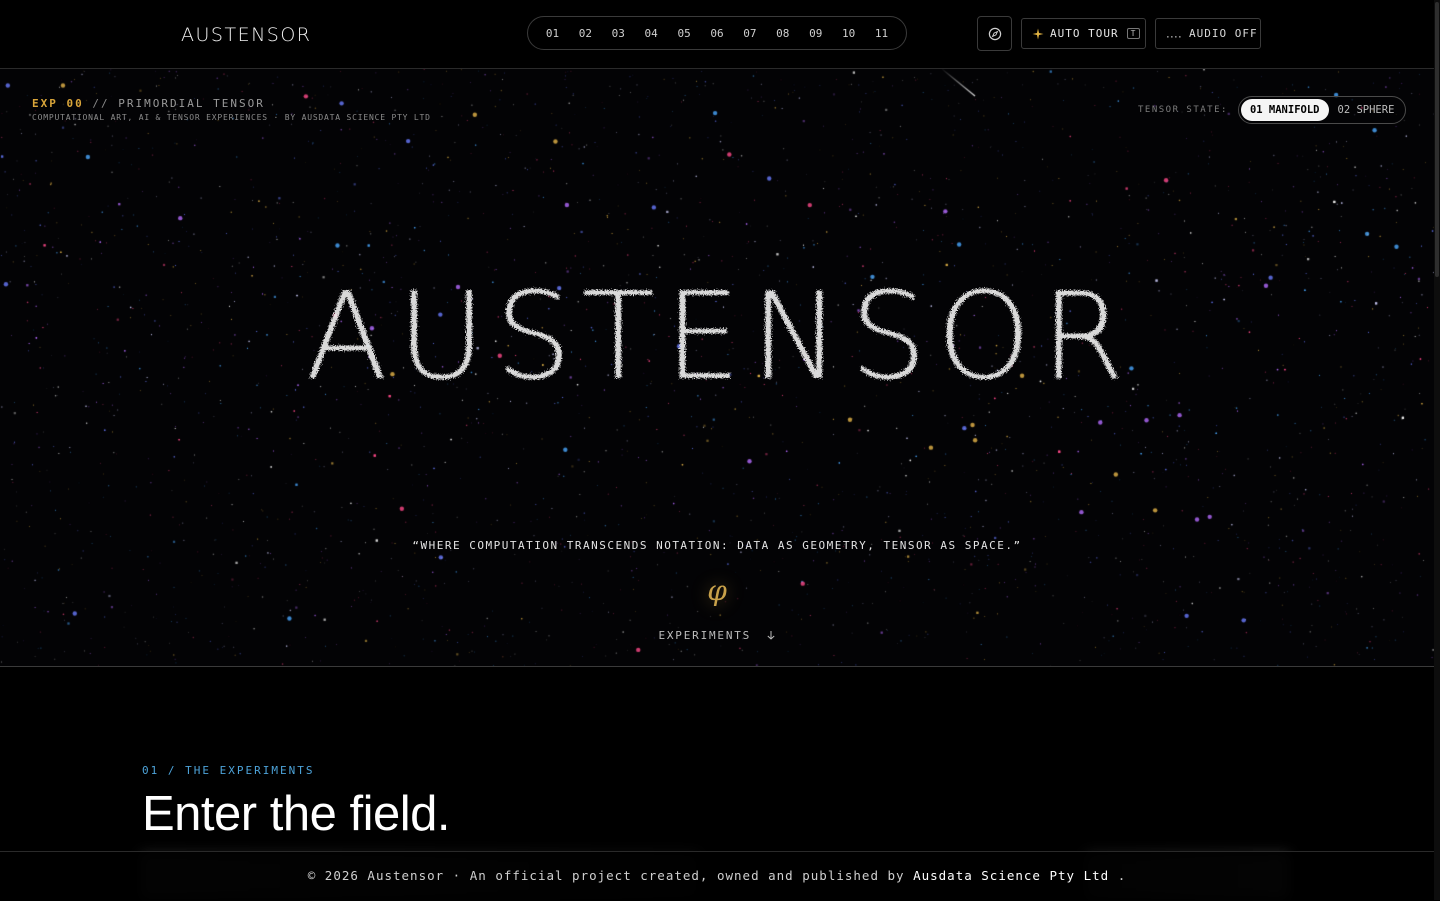 Image resolution: width=1440 pixels, height=901 pixels. Describe the element at coordinates (683, 33) in the screenshot. I see `experiment-nav-item: 05` at that location.